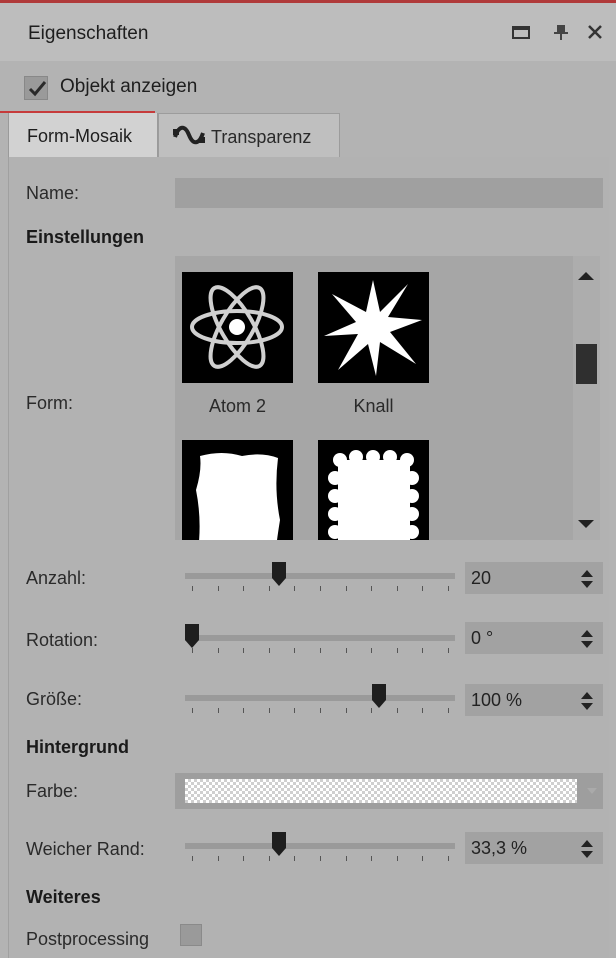 The image size is (616, 958). What do you see at coordinates (389, 193) in the screenshot?
I see `name-input` at bounding box center [389, 193].